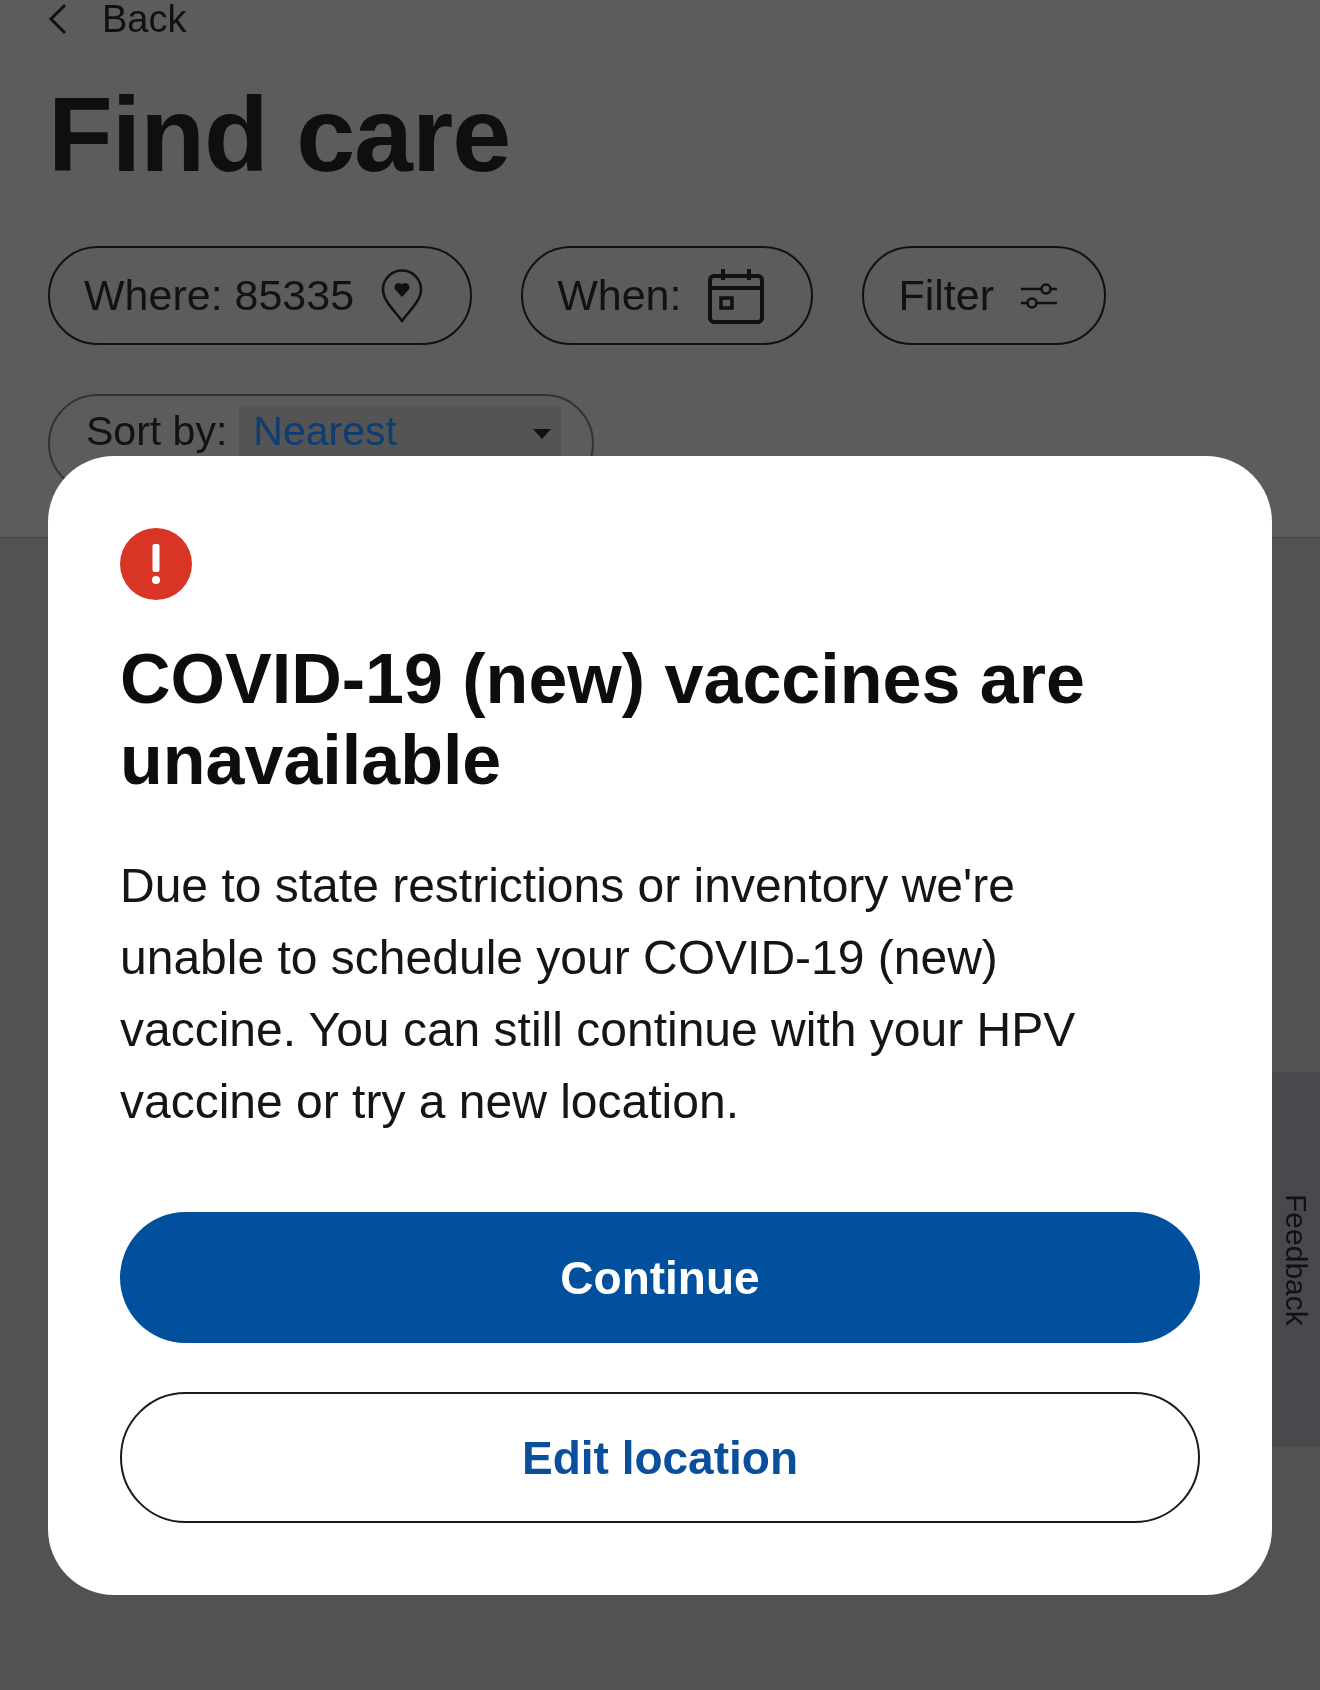  What do you see at coordinates (260, 295) in the screenshot?
I see `filter-pill: Where: 85335` at bounding box center [260, 295].